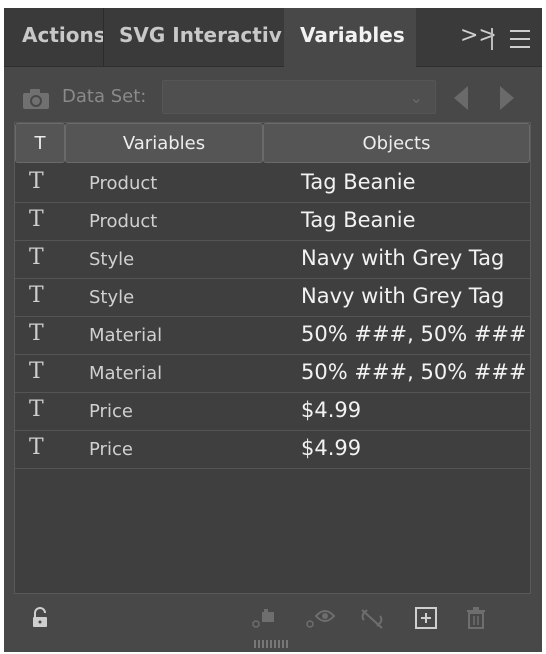  I want to click on tab-variables: Variables, so click(350, 37).